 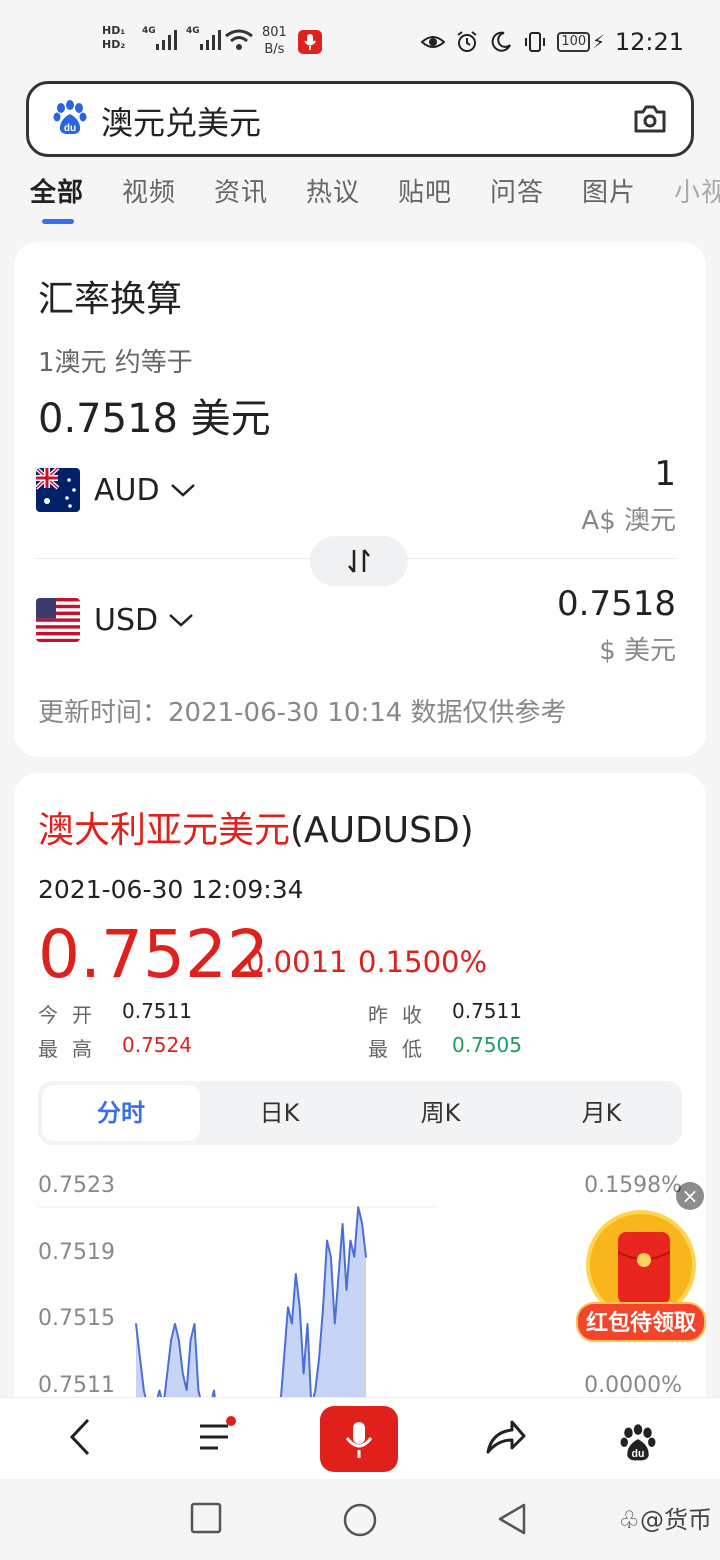 I want to click on baidu-home-icon: du, so click(x=638, y=1437).